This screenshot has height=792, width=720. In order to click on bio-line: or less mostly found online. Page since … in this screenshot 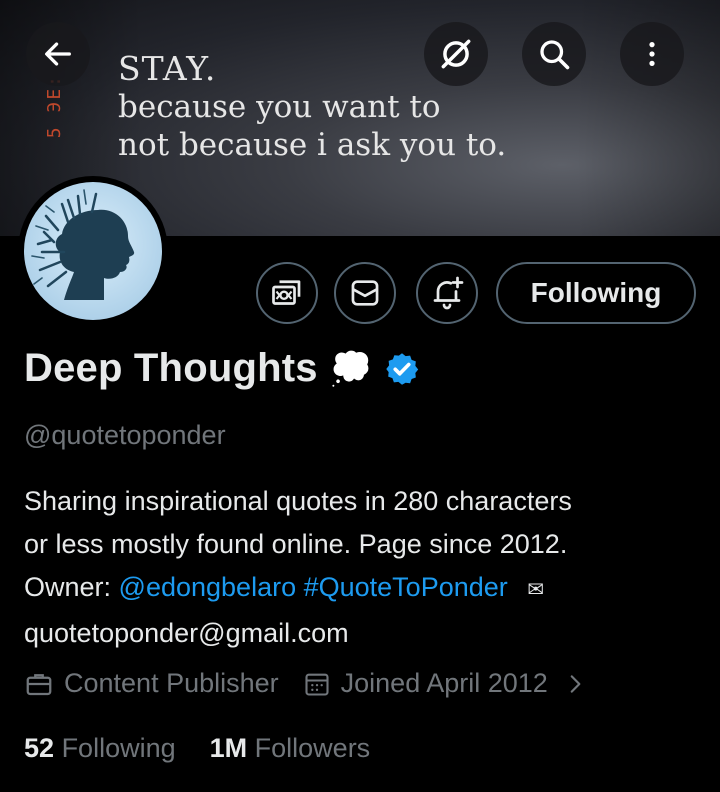, I will do `click(296, 544)`.